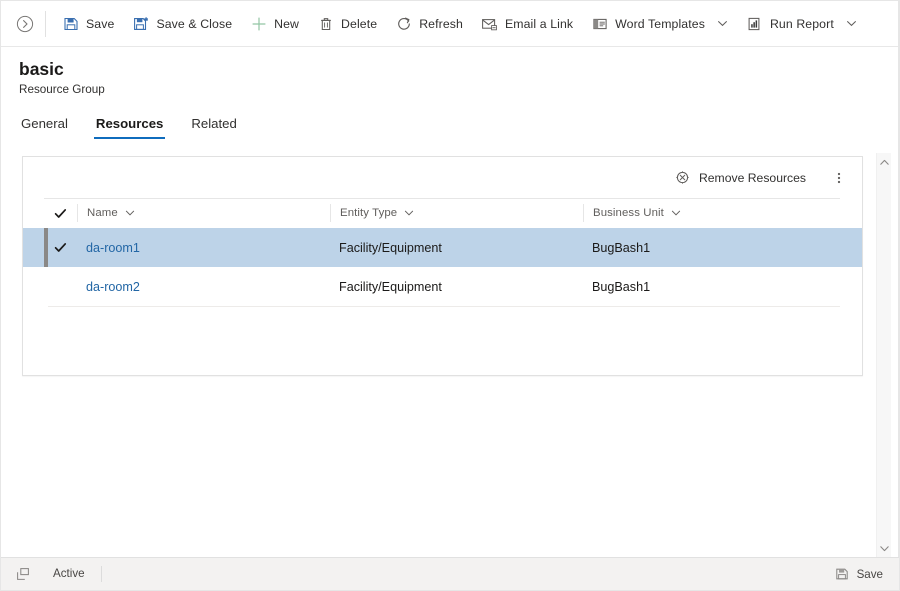  I want to click on refresh-icon, so click(403, 23).